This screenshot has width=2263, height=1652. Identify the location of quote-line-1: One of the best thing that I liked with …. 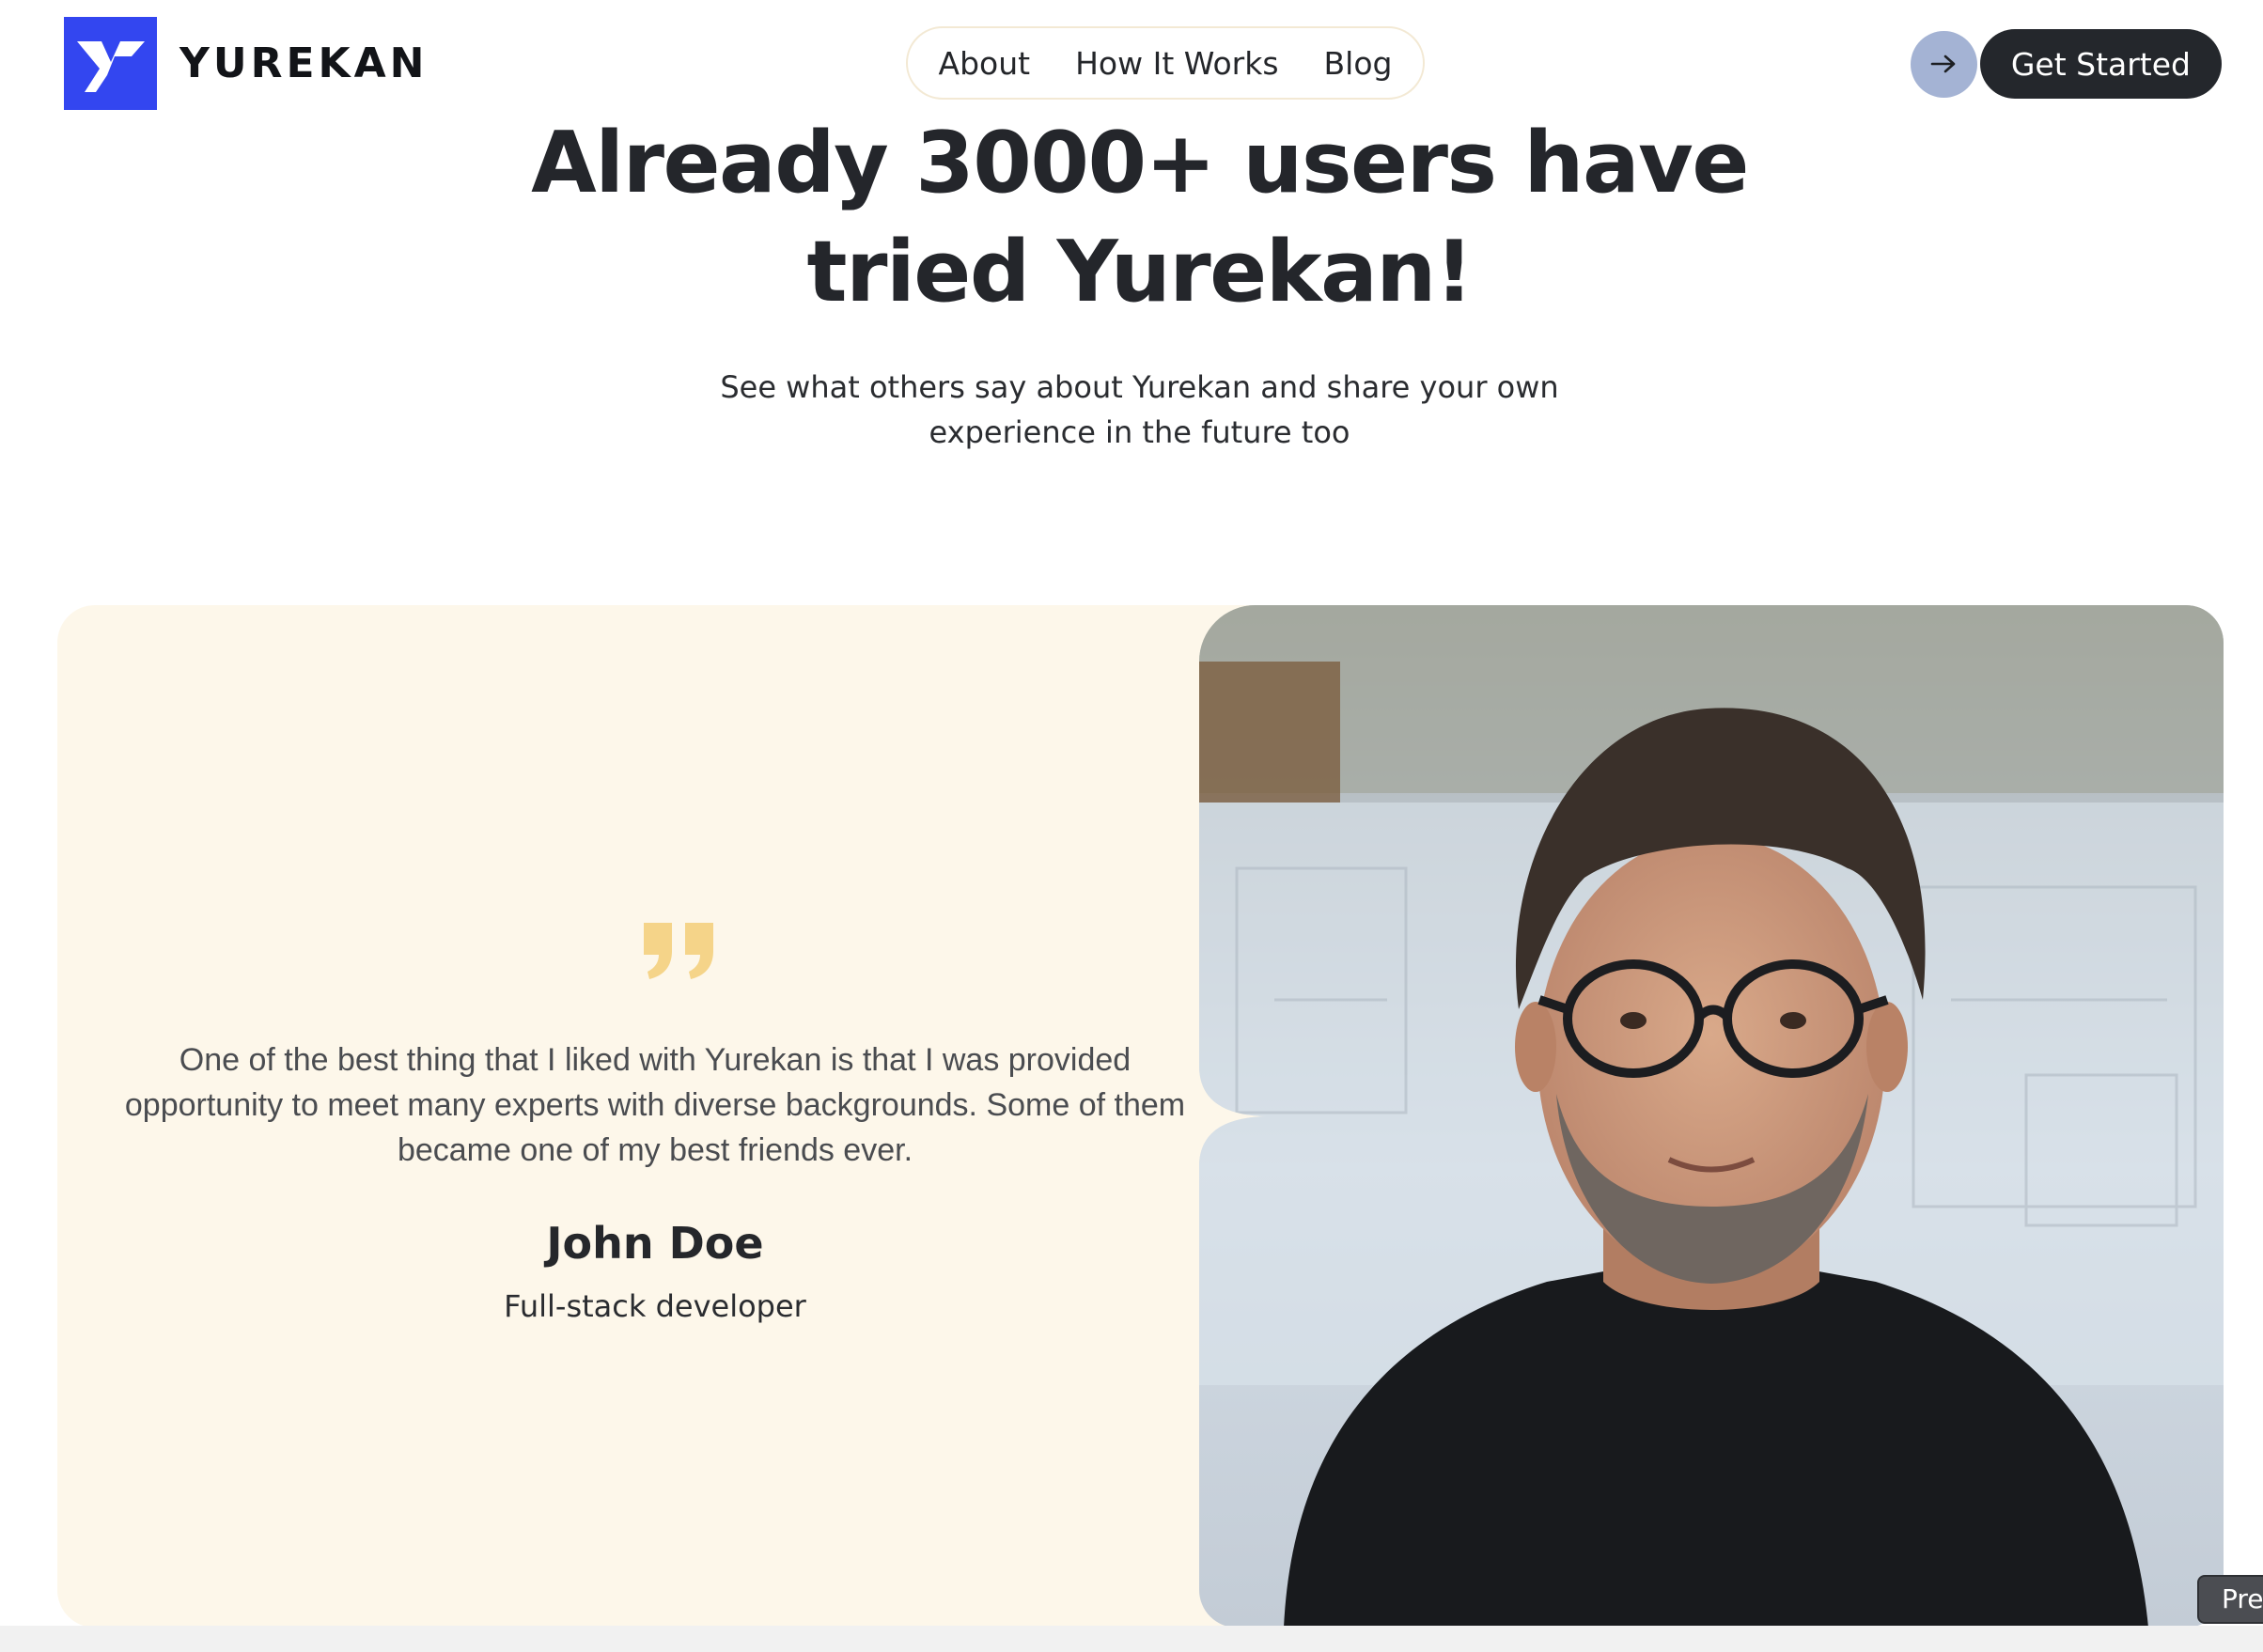
(655, 1060).